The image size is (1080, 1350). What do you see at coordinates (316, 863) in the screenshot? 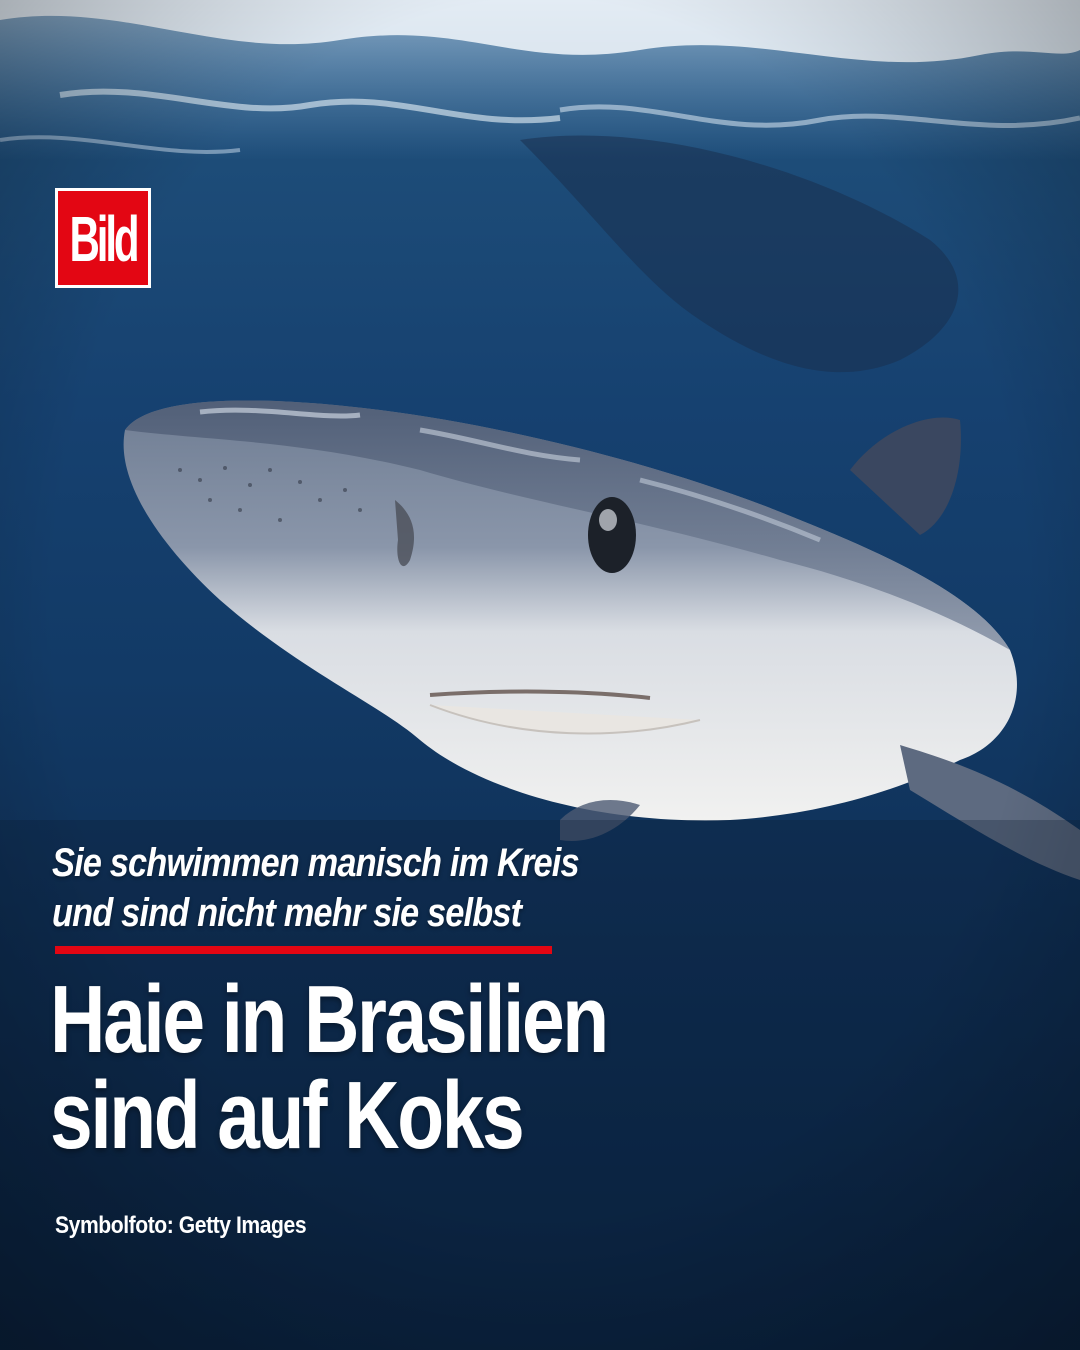
I see `kicker-line-1: Sie schwimmen manisch im Kreis` at bounding box center [316, 863].